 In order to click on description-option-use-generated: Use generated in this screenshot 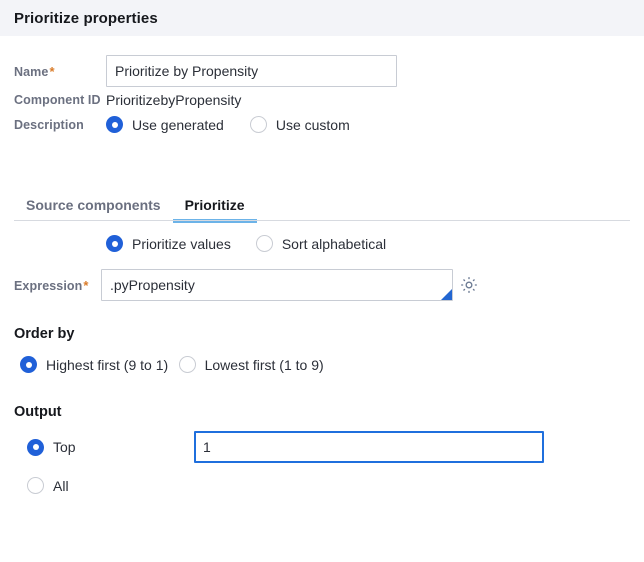, I will do `click(165, 124)`.